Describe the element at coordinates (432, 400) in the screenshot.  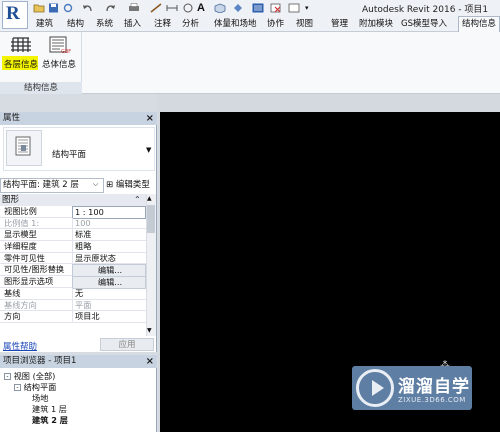
I see `watermark-subtitle: ZIXUE.3D66.COM` at that location.